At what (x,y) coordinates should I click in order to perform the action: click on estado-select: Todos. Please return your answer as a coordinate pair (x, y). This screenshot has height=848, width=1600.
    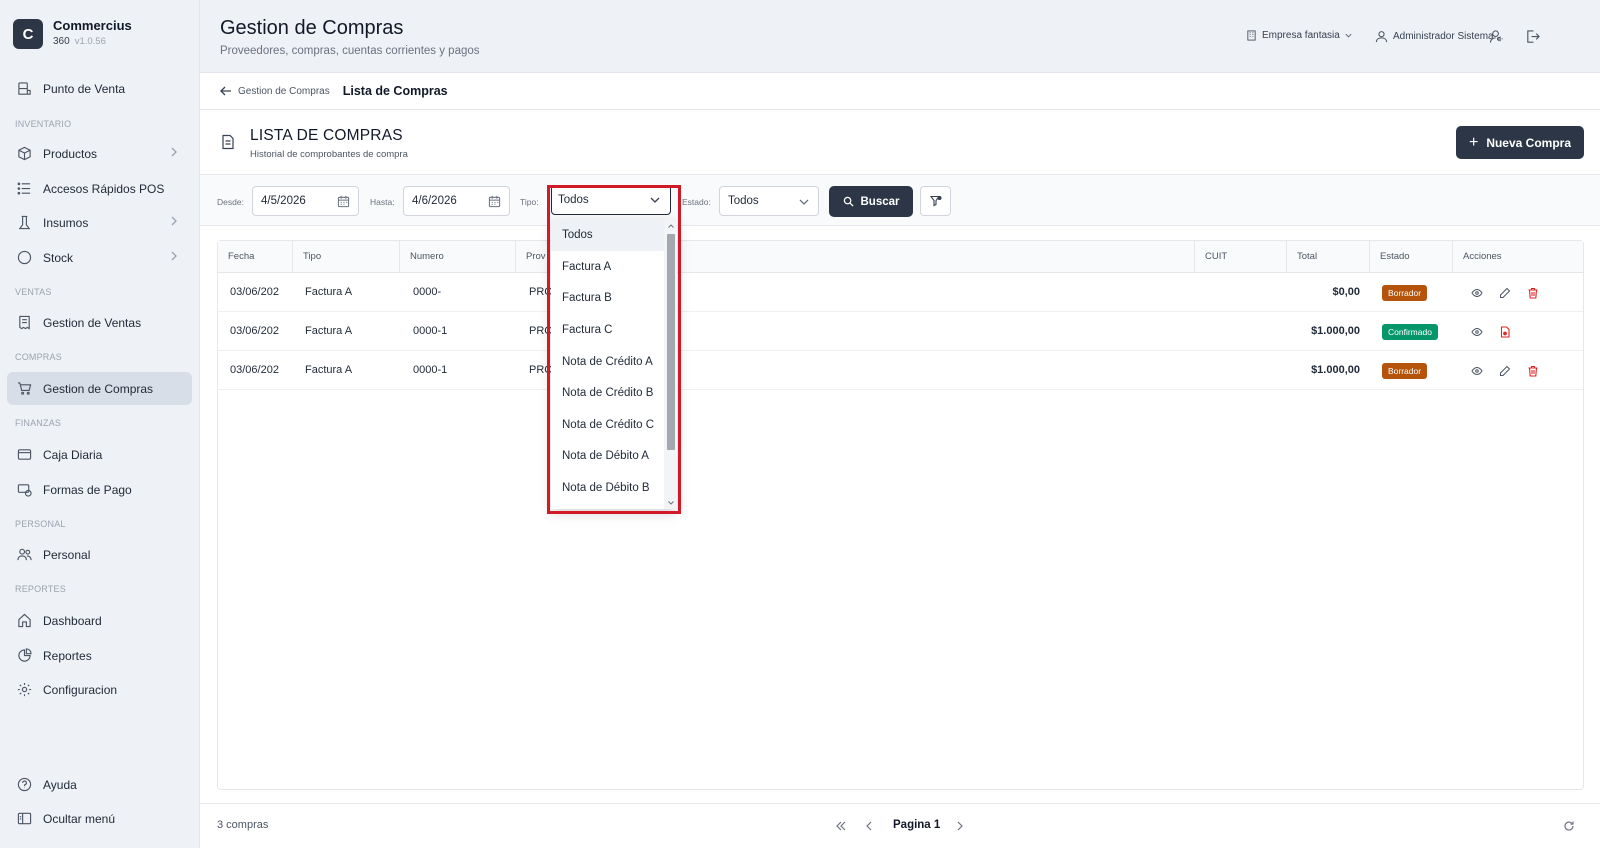
    Looking at the image, I should click on (769, 201).